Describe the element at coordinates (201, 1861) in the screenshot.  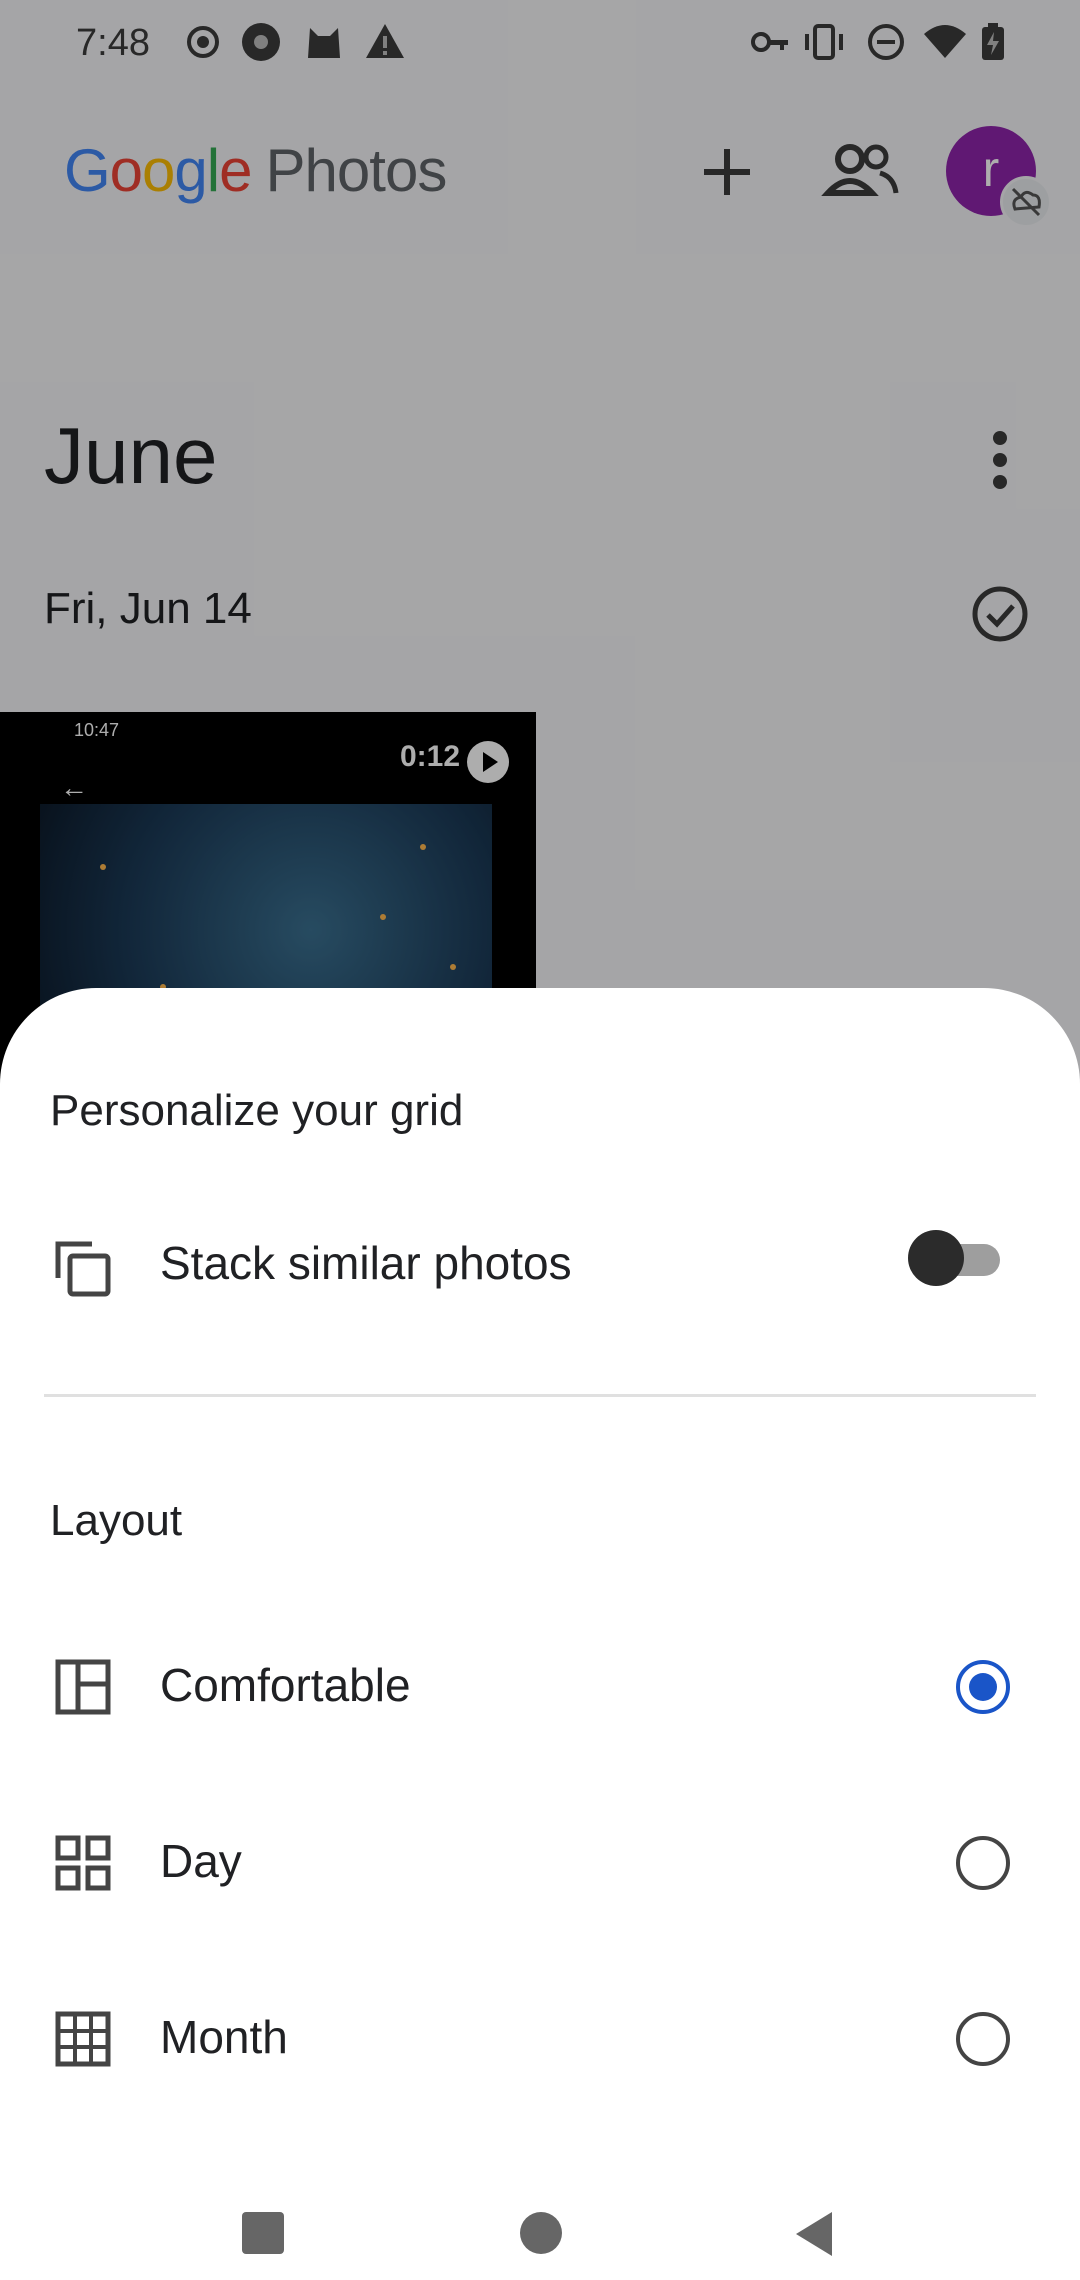
I see `layout-option-label: Day` at that location.